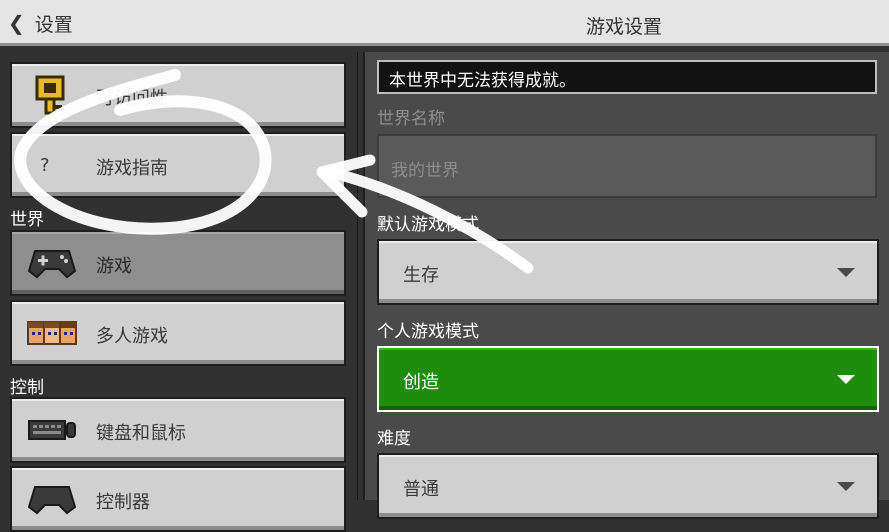  Describe the element at coordinates (16, 23) in the screenshot. I see `chevron-left-icon: ❮` at that location.